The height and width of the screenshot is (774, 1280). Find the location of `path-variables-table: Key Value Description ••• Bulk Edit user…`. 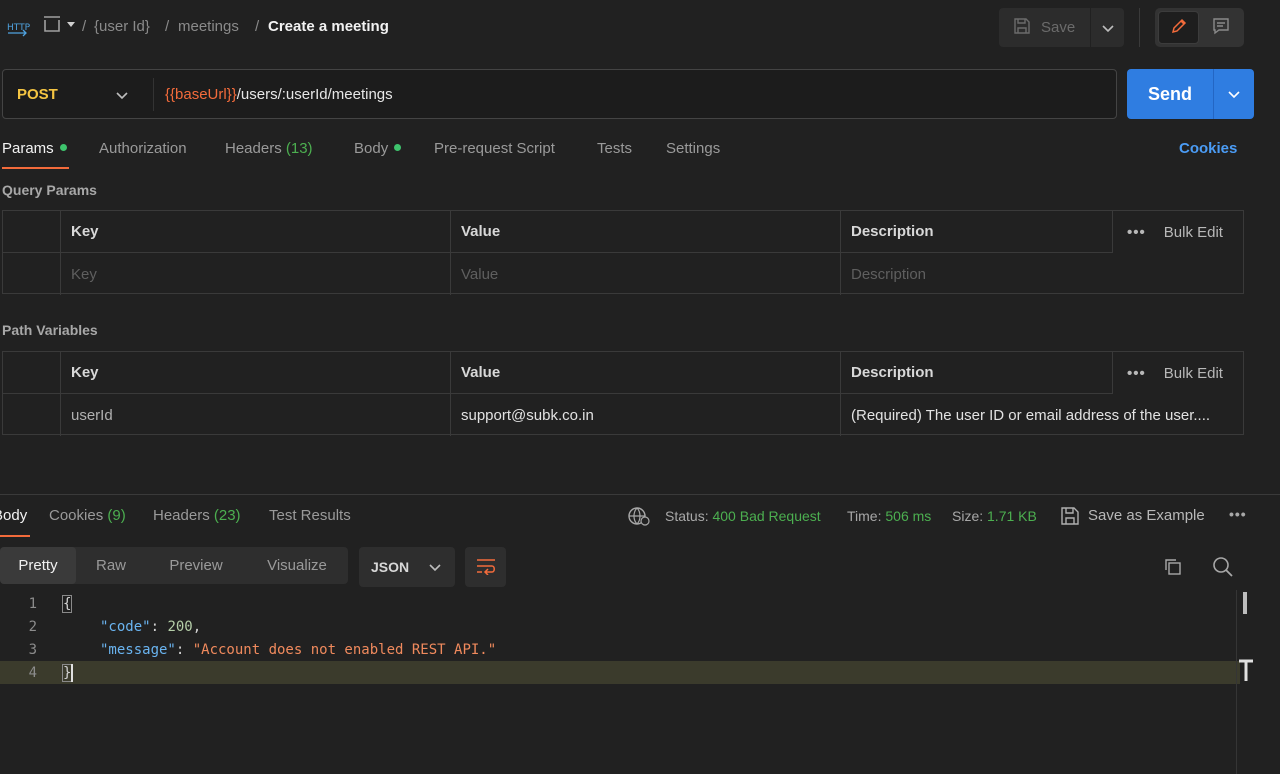

path-variables-table: Key Value Description ••• Bulk Edit user… is located at coordinates (623, 393).